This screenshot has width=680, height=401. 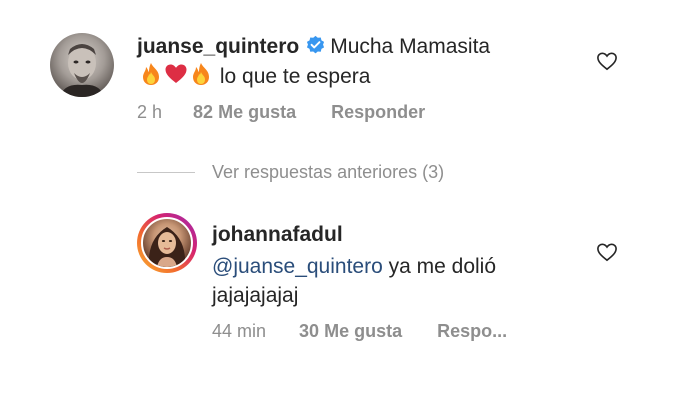 I want to click on comment-2-username: johannafadul, so click(x=277, y=234).